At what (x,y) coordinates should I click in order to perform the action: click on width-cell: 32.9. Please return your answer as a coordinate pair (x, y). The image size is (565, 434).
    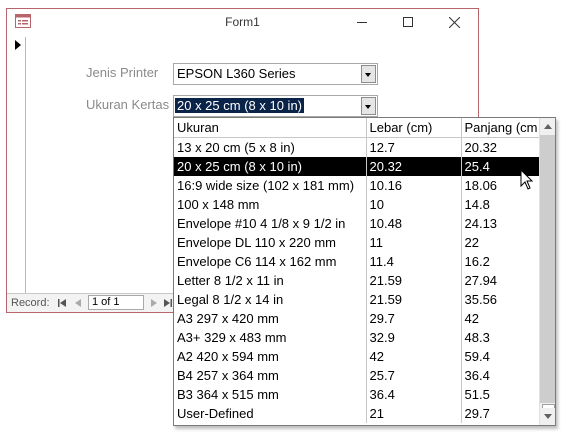
    Looking at the image, I should click on (414, 337).